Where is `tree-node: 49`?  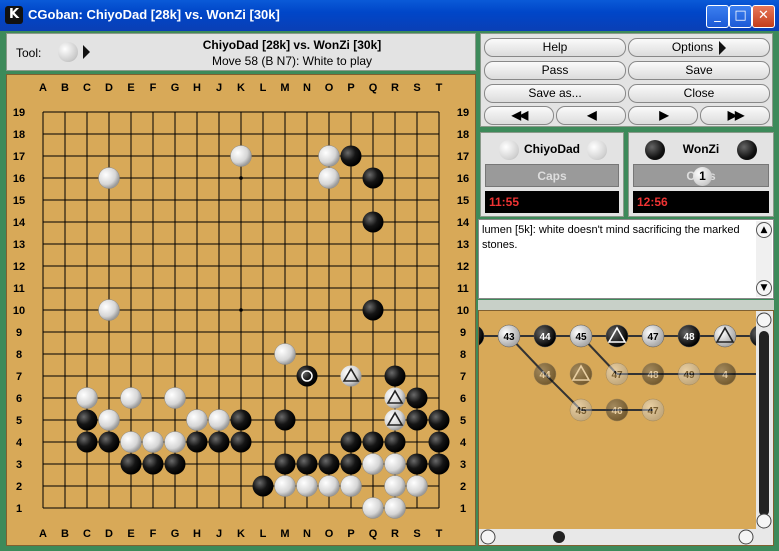 tree-node: 49 is located at coordinates (689, 374).